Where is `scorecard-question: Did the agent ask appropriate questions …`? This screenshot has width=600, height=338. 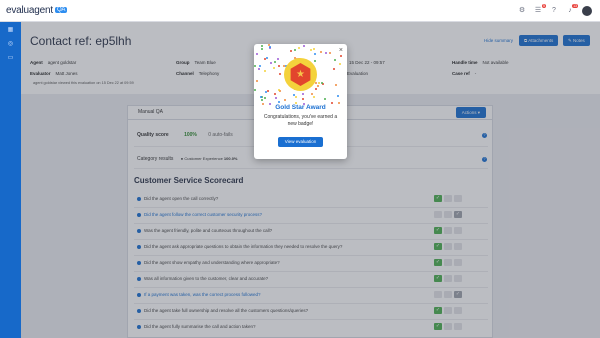
scorecard-question: Did the agent ask appropriate questions … is located at coordinates (239, 246).